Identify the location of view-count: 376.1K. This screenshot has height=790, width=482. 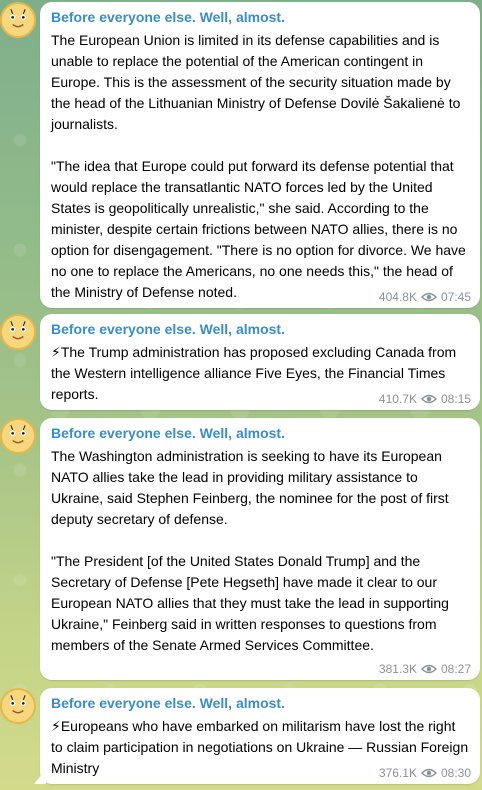
(397, 773).